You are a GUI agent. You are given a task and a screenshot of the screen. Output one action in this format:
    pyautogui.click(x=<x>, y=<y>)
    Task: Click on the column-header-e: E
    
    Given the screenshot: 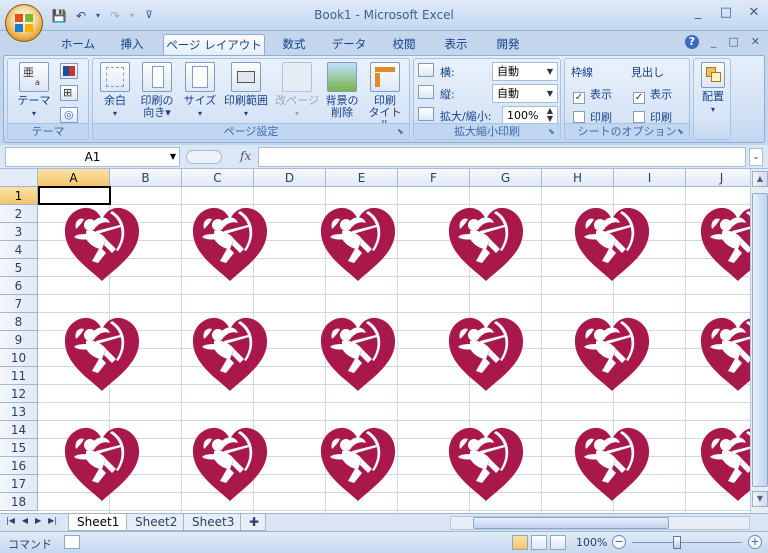 What is the action you would take?
    pyautogui.click(x=362, y=178)
    